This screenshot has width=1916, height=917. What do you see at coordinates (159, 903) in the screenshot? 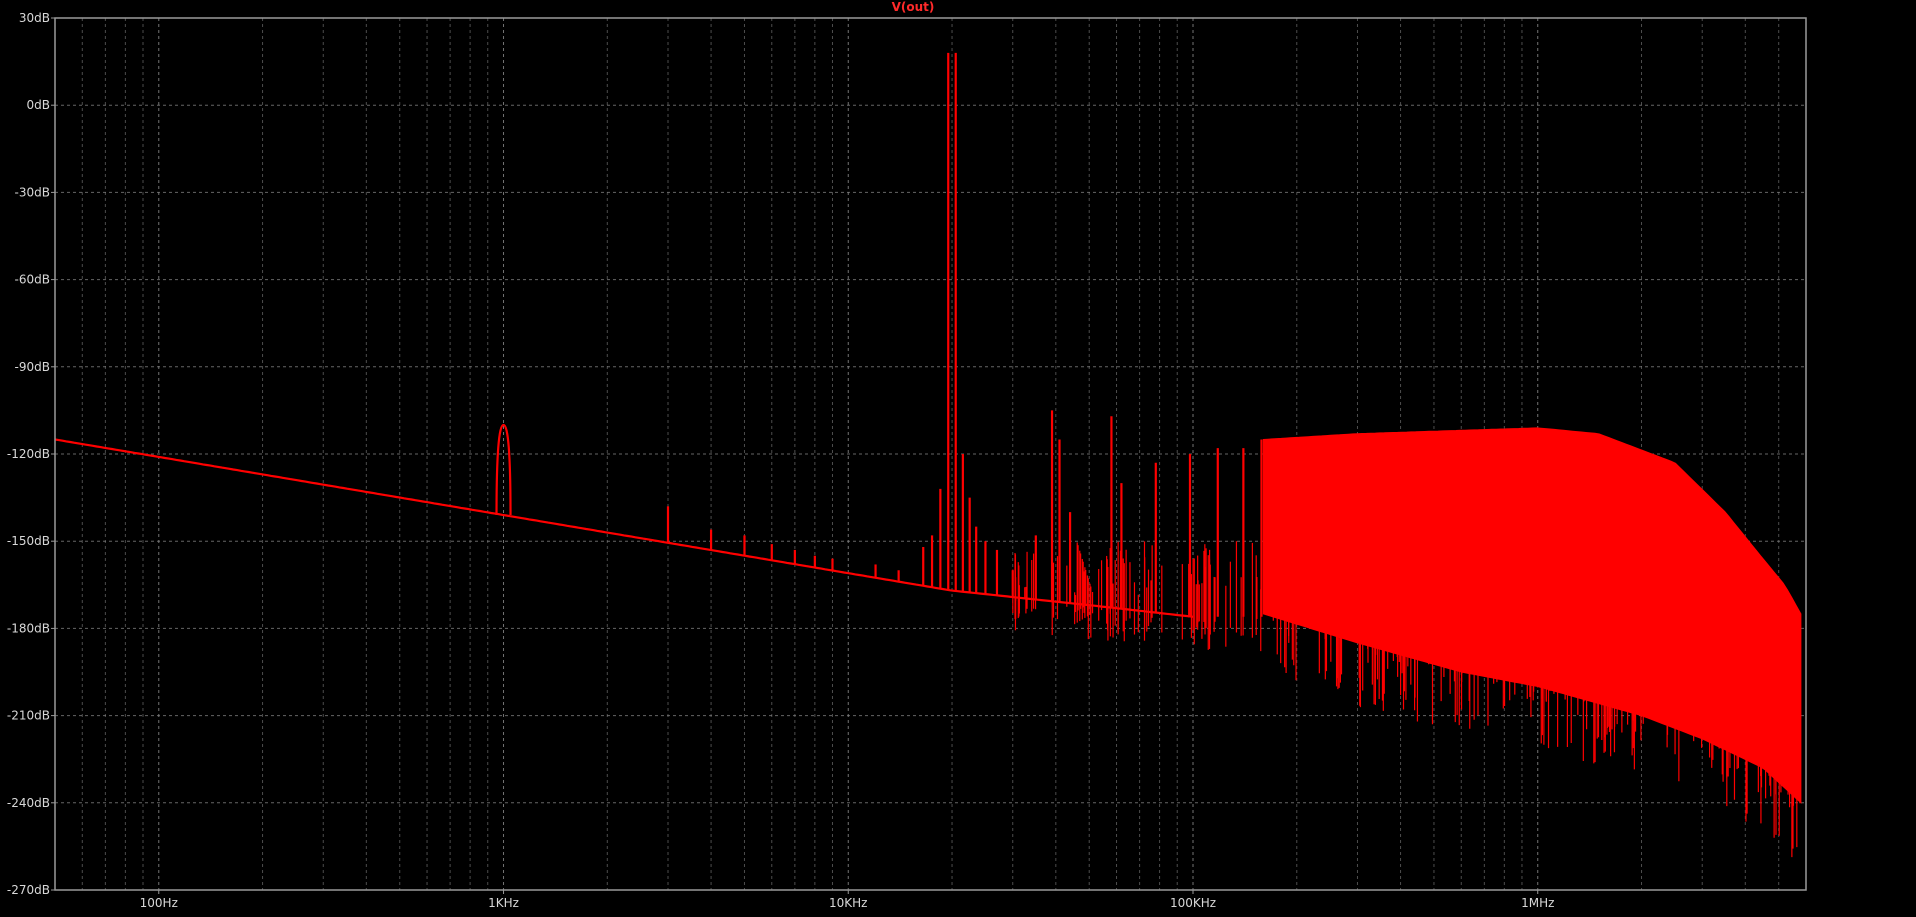
I see `x-tick-label: 100Hz` at bounding box center [159, 903].